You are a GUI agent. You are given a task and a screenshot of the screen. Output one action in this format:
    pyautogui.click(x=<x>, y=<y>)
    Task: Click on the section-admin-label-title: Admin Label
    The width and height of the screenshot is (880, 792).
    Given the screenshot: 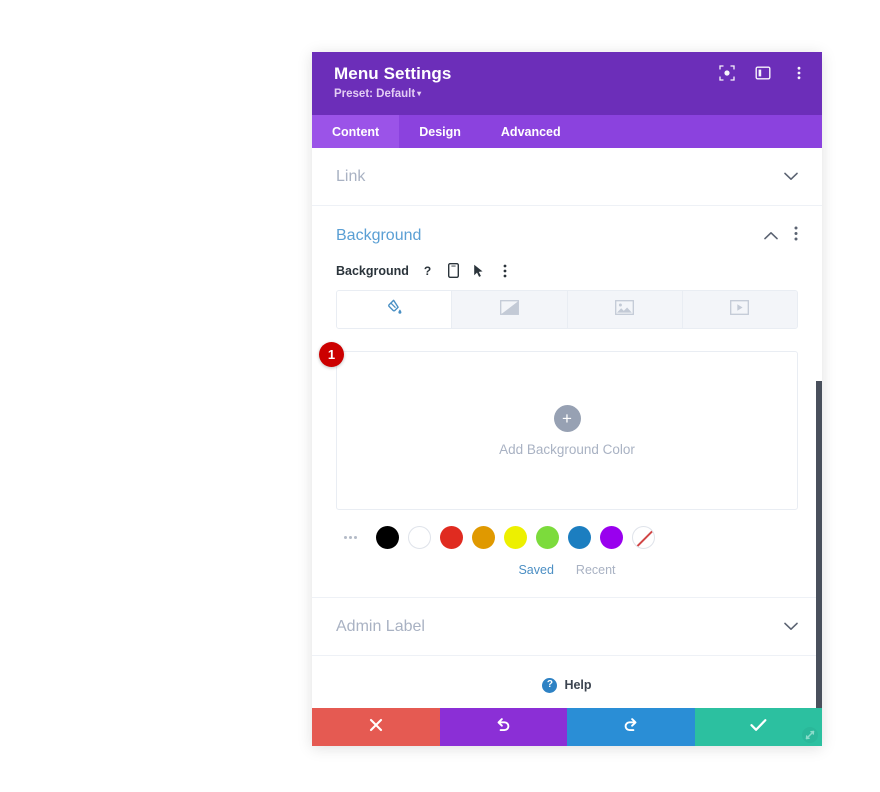 What is the action you would take?
    pyautogui.click(x=380, y=626)
    